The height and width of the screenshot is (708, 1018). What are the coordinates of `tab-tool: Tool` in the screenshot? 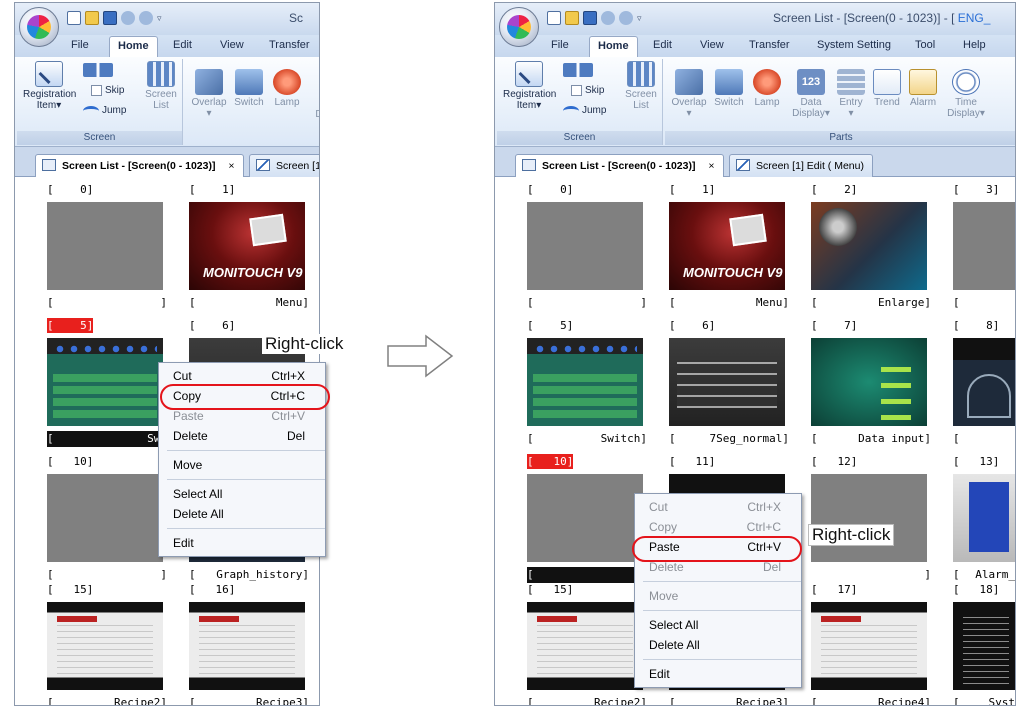 It's located at (925, 45).